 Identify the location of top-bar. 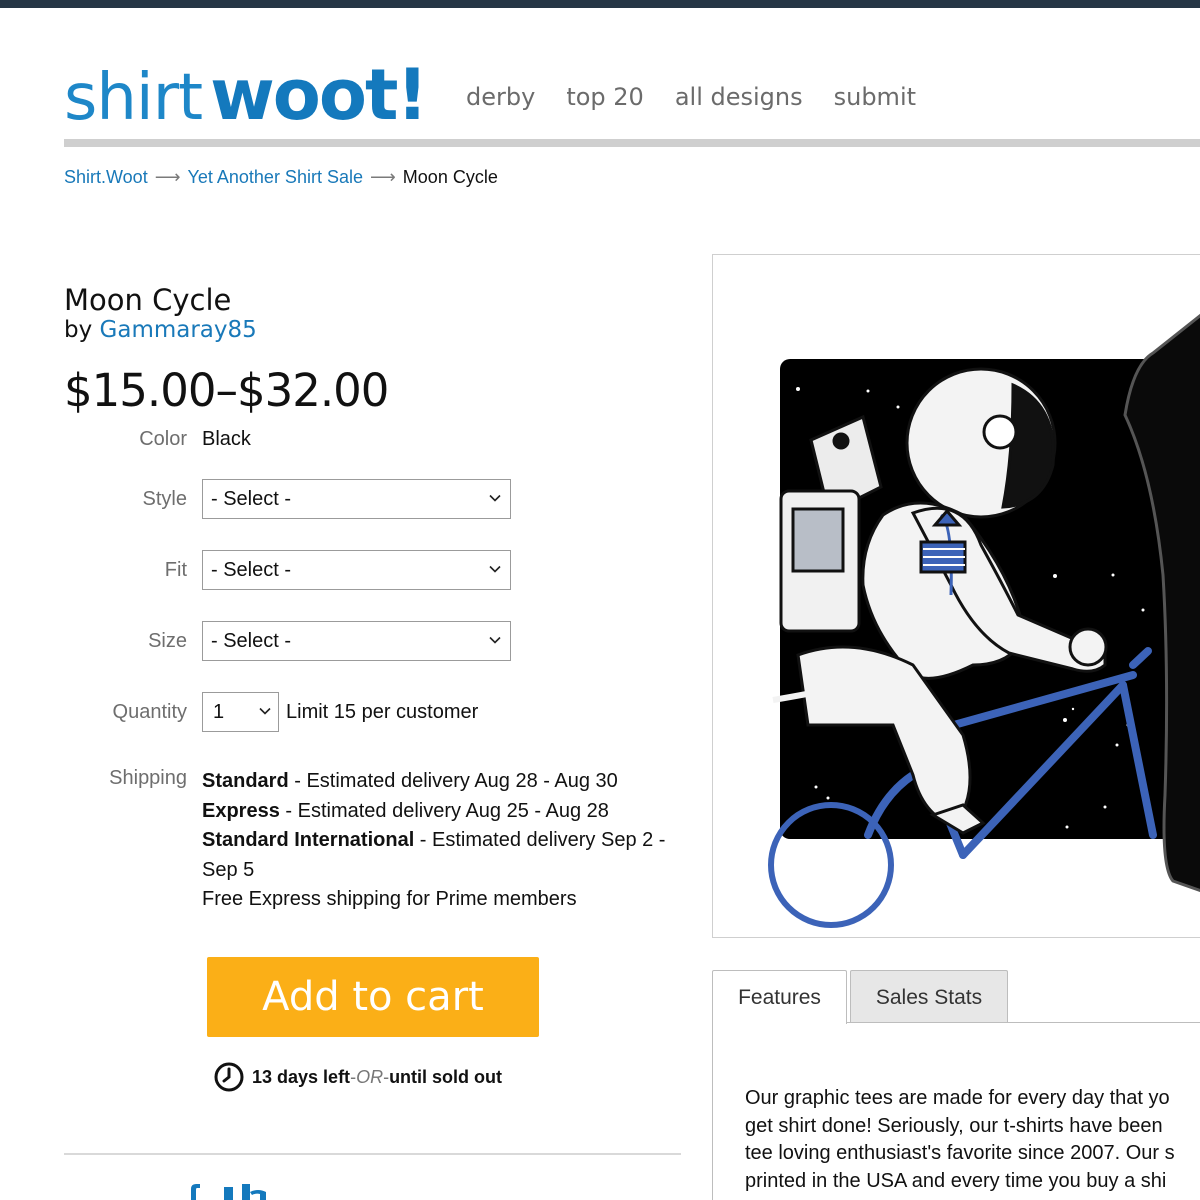
(600, 4).